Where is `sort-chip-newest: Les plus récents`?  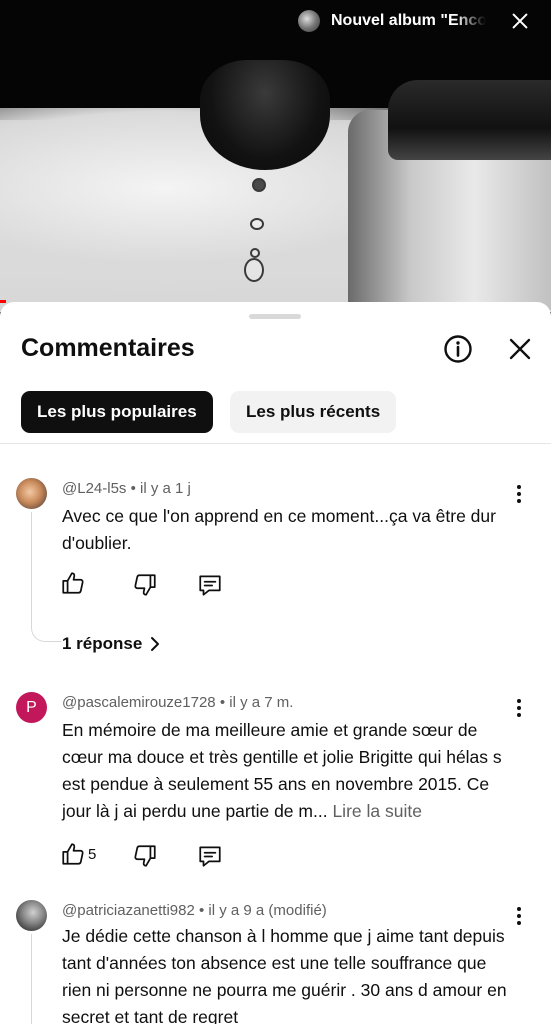 sort-chip-newest: Les plus récents is located at coordinates (313, 412).